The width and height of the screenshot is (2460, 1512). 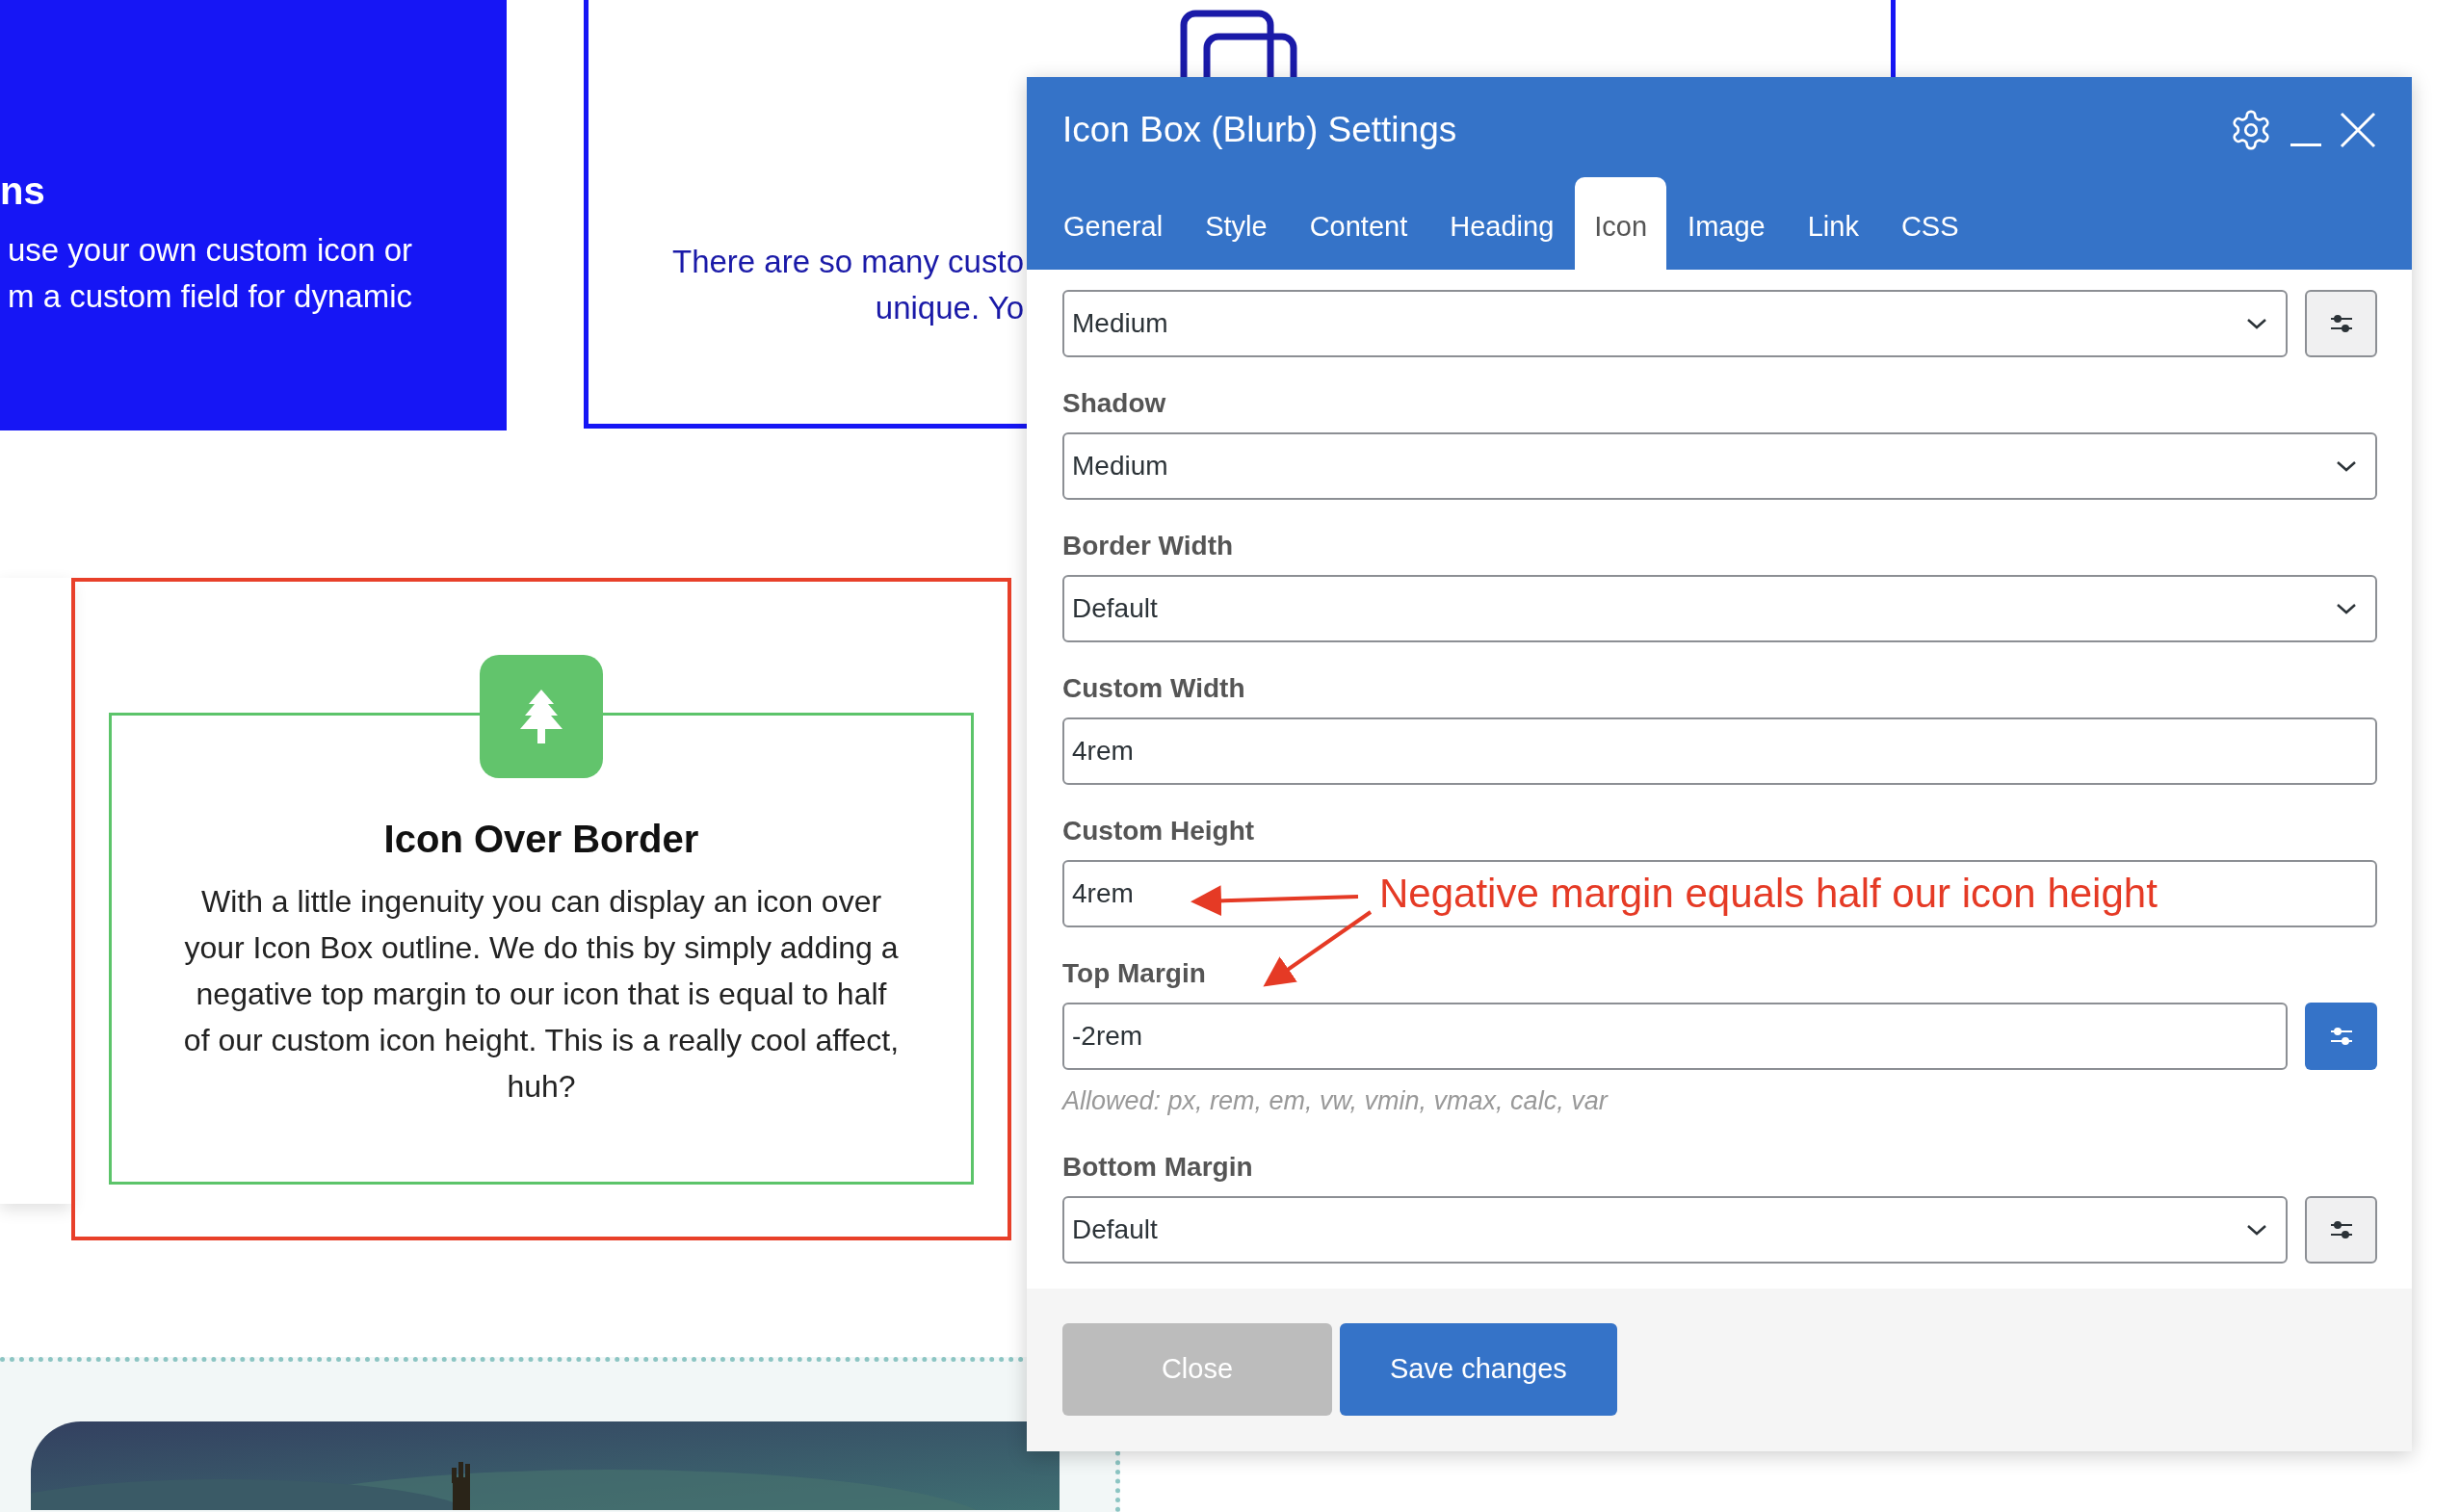 What do you see at coordinates (1930, 223) in the screenshot?
I see `tab: CSS` at bounding box center [1930, 223].